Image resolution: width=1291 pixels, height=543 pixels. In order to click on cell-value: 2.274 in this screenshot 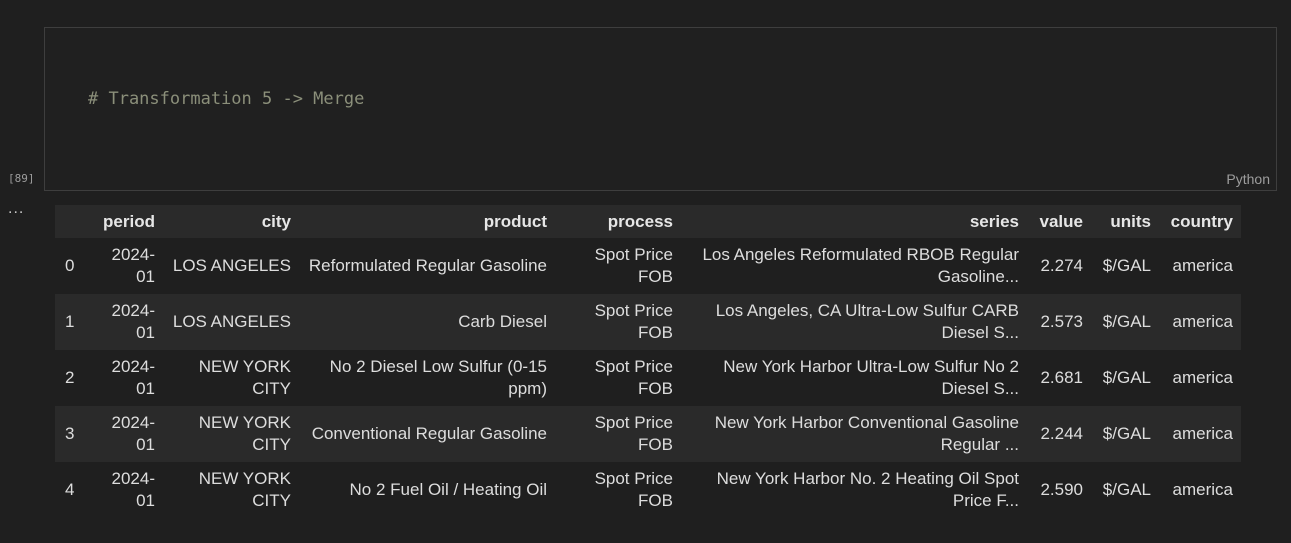, I will do `click(1061, 265)`.